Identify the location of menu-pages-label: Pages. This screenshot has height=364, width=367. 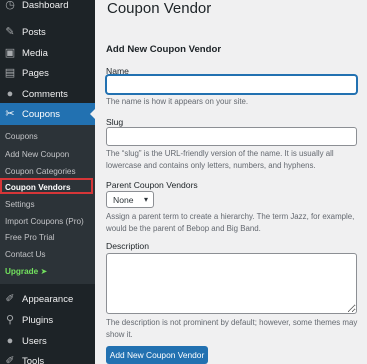
(35, 73).